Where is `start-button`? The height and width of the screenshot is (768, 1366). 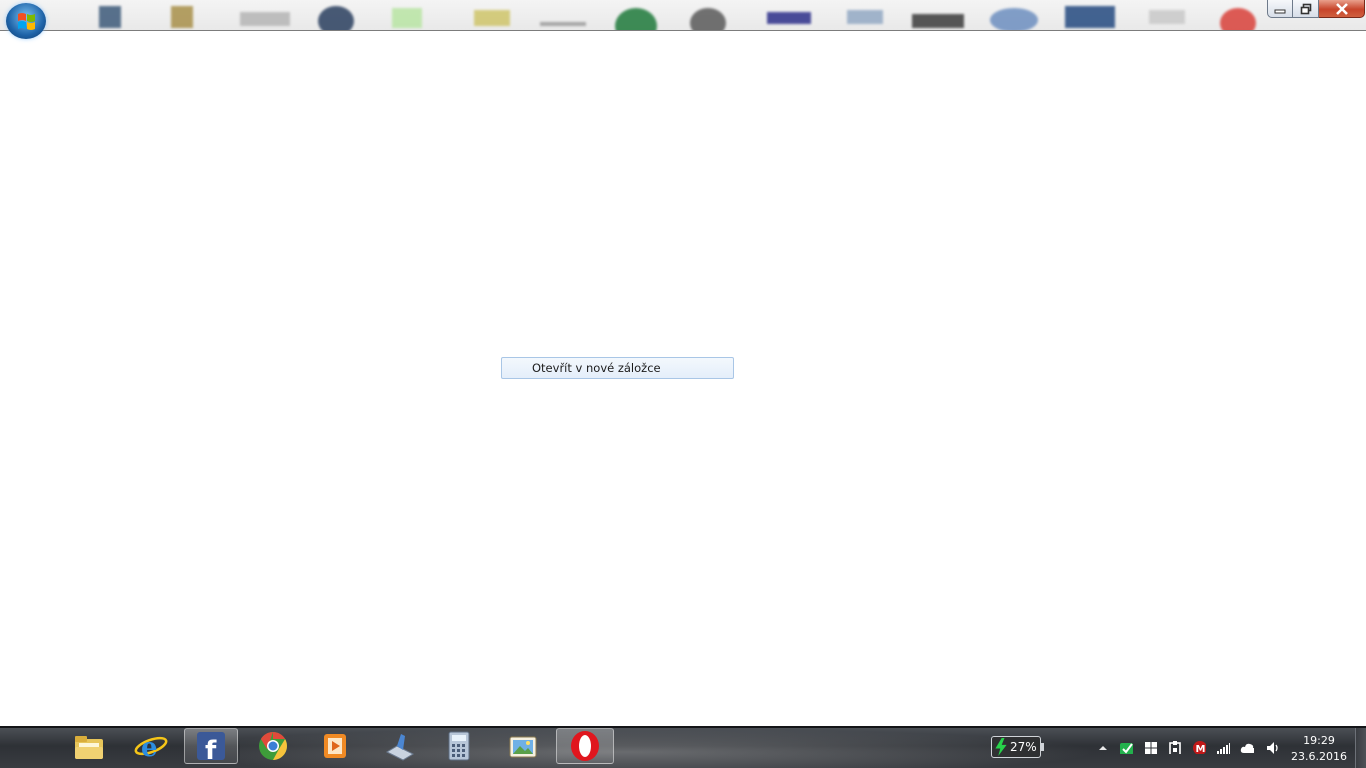
start-button is located at coordinates (26, 21).